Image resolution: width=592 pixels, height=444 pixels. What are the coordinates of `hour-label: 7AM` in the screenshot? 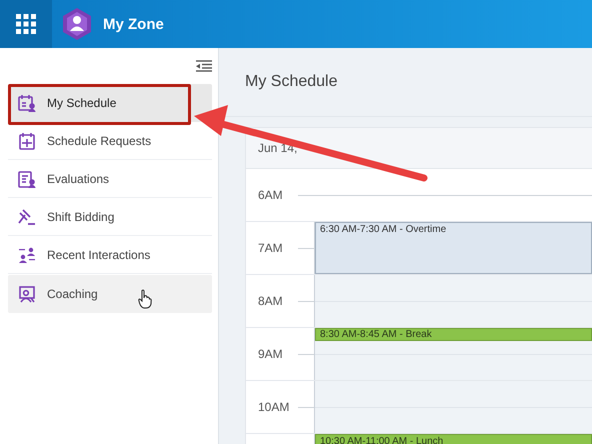 It's located at (270, 248).